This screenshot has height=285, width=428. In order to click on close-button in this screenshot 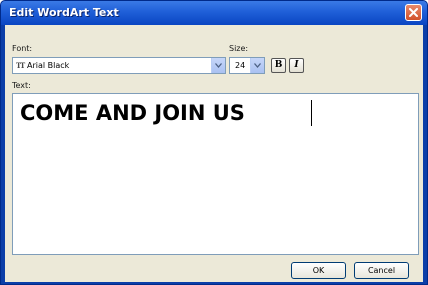, I will do `click(413, 12)`.